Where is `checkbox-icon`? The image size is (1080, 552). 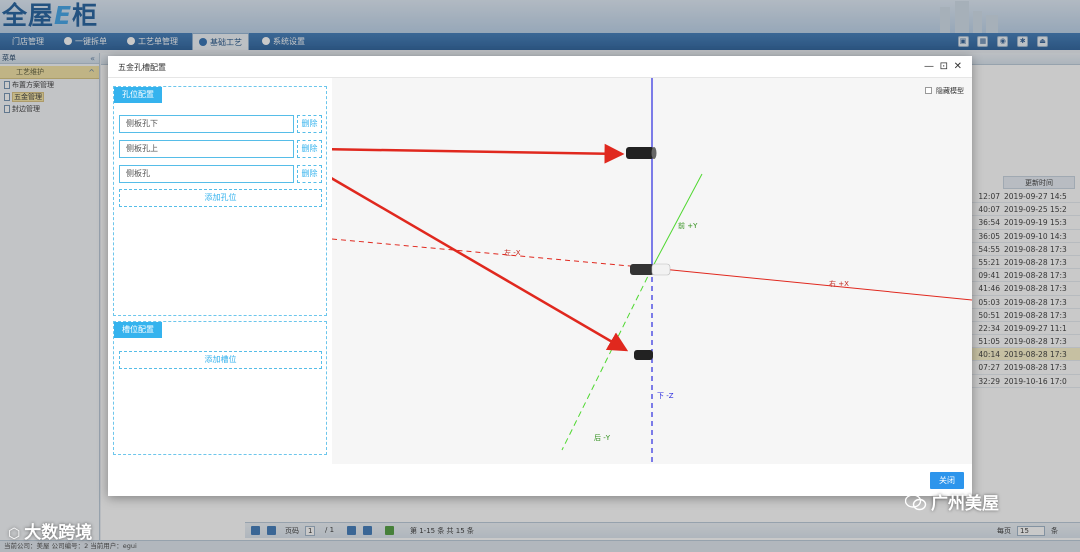
checkbox-icon is located at coordinates (928, 90).